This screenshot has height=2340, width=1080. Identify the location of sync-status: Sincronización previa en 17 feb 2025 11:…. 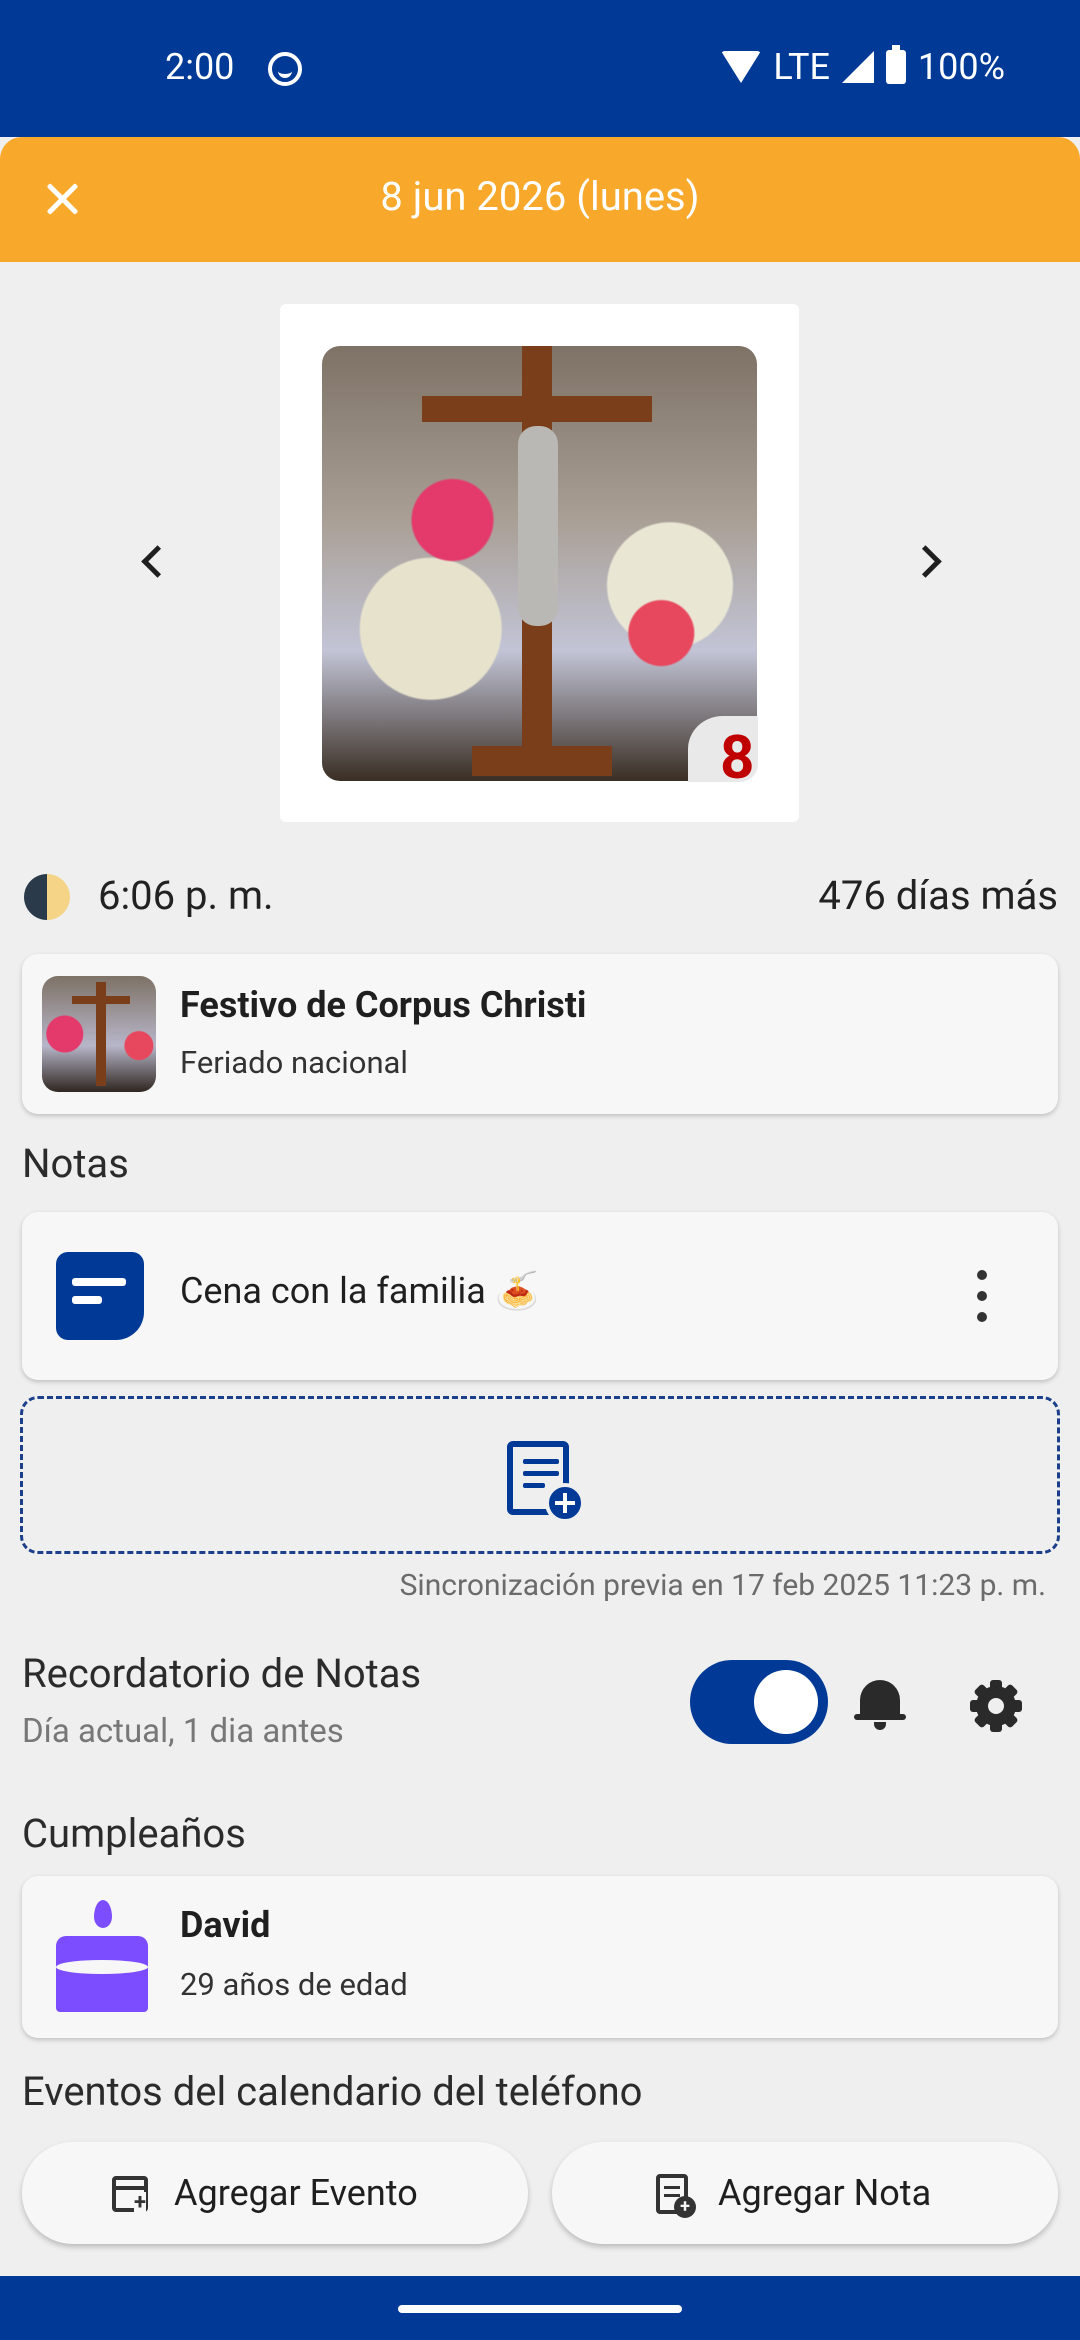
(722, 1585).